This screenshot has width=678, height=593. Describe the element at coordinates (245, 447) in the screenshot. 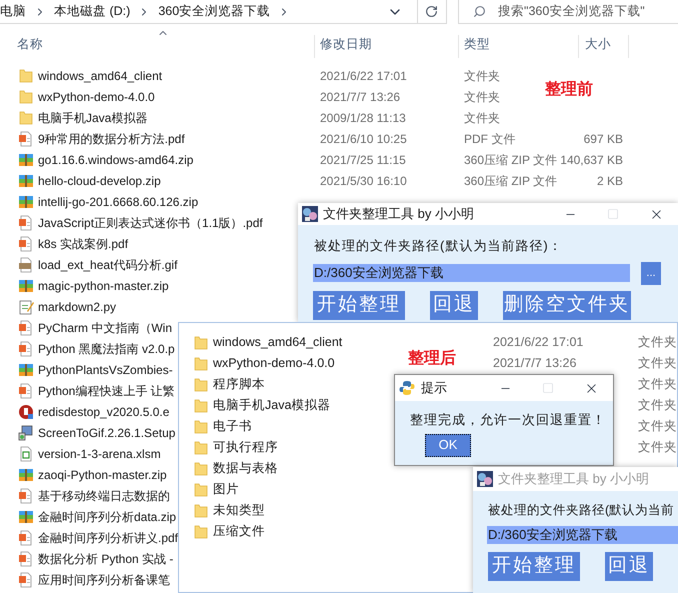

I see `file-name: 可执行程序` at that location.